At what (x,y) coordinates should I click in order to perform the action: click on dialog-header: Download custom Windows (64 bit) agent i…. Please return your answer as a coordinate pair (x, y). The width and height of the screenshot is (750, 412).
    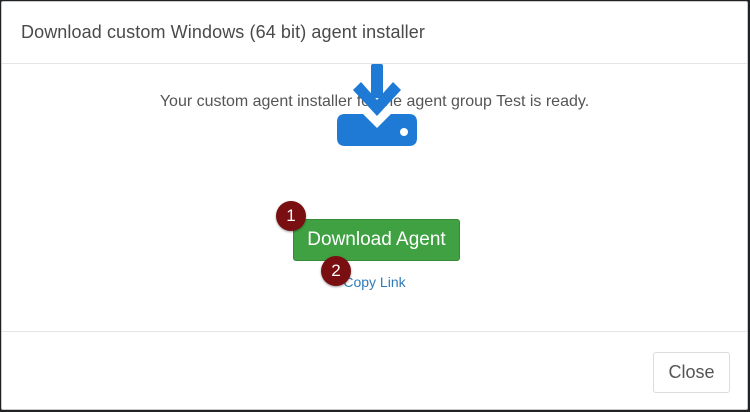
    Looking at the image, I should click on (374, 33).